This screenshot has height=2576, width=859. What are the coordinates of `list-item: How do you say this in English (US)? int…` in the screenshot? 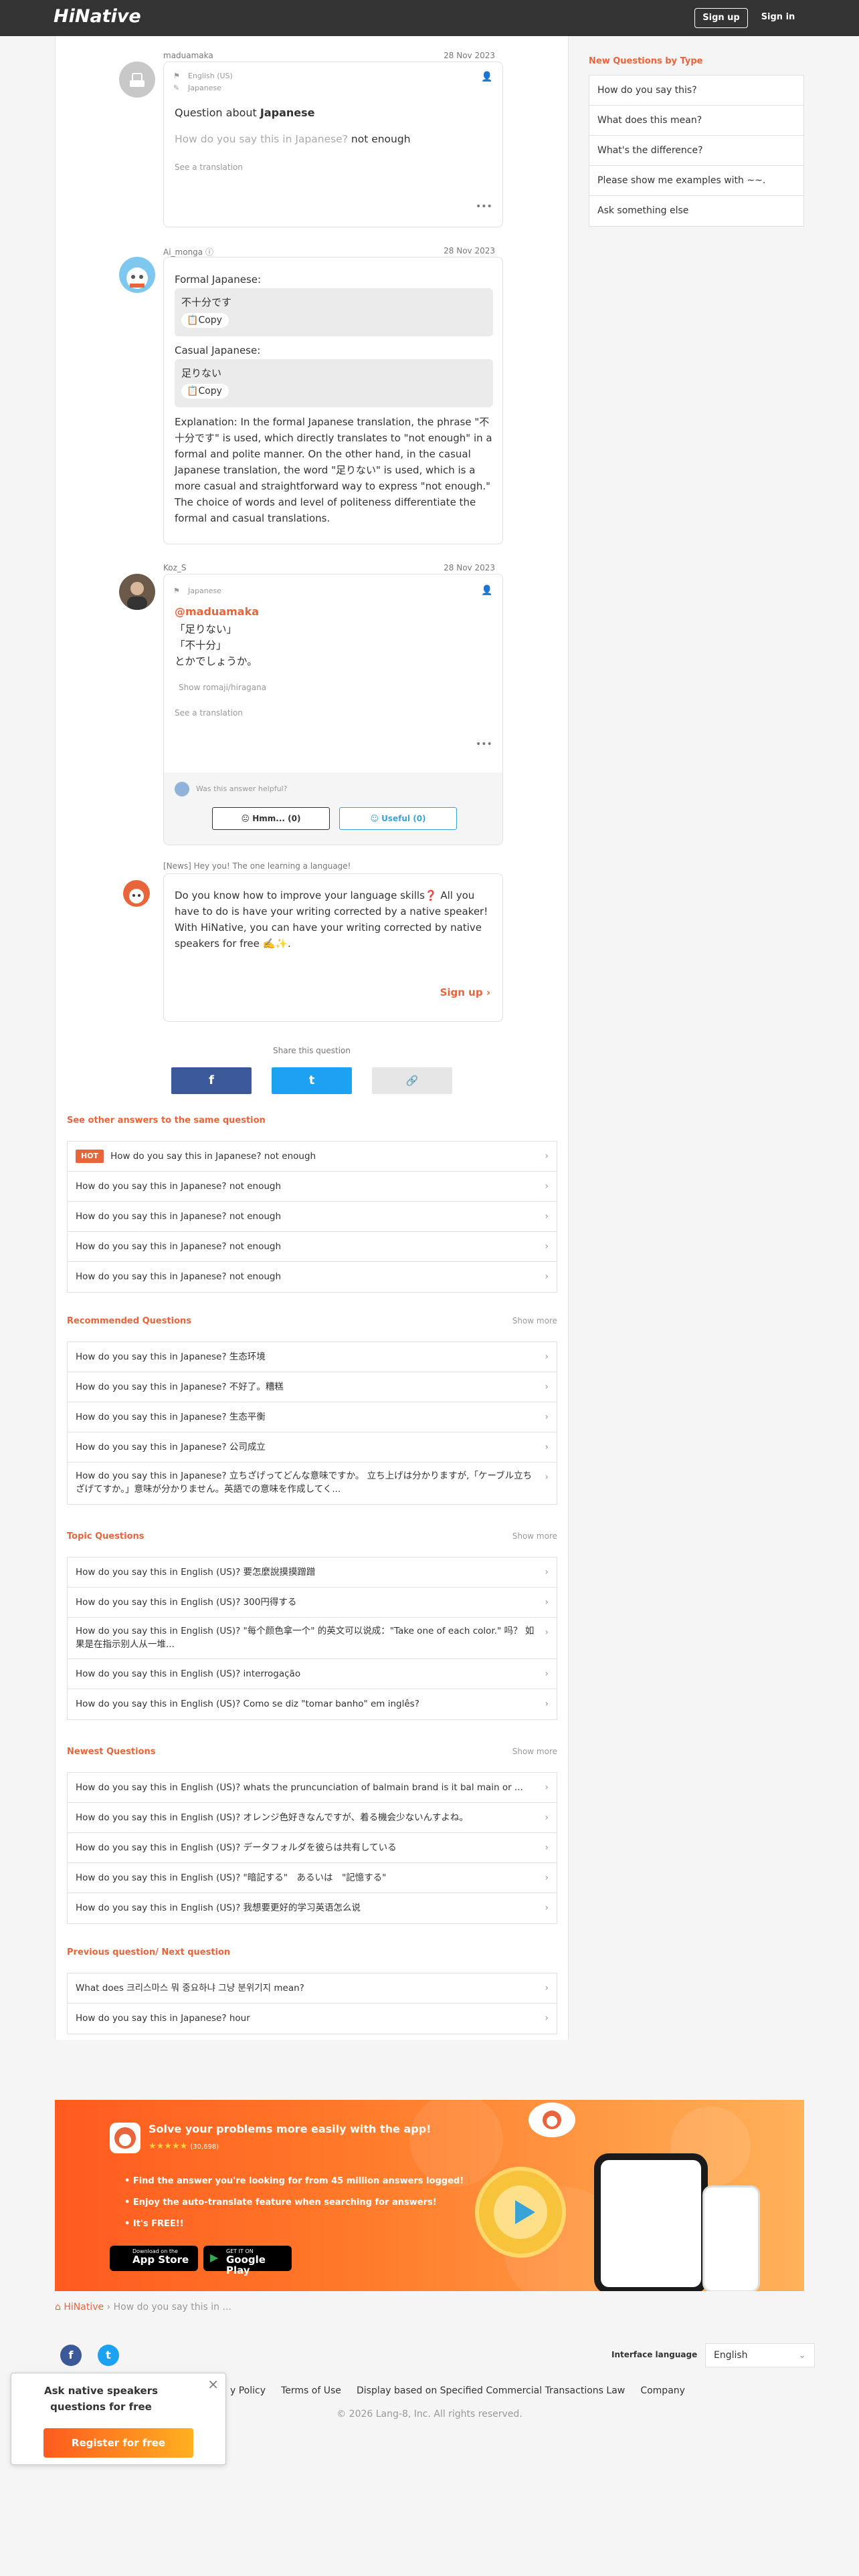 It's located at (312, 1674).